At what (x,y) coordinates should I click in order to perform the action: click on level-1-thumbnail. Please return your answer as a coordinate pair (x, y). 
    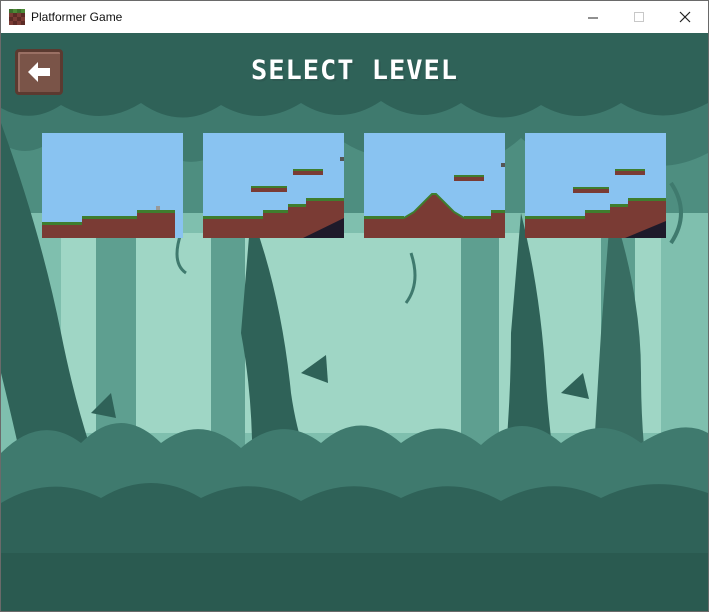
    Looking at the image, I should click on (112, 185).